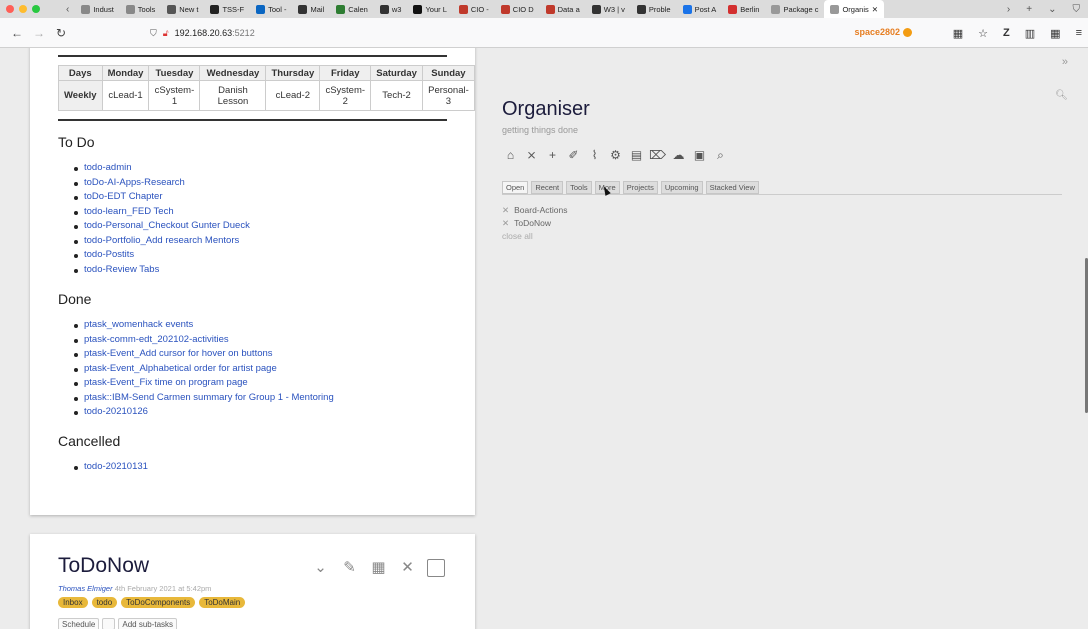  Describe the element at coordinates (23, 9) in the screenshot. I see `minimize-window-button` at that location.